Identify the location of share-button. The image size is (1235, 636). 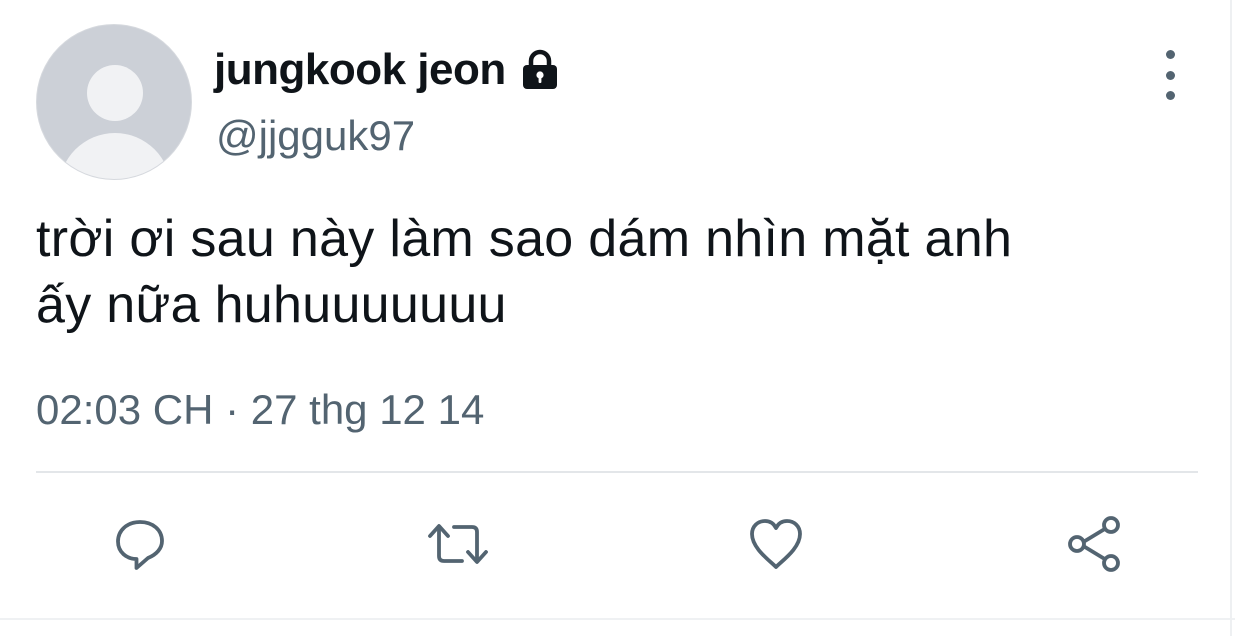
(1094, 544).